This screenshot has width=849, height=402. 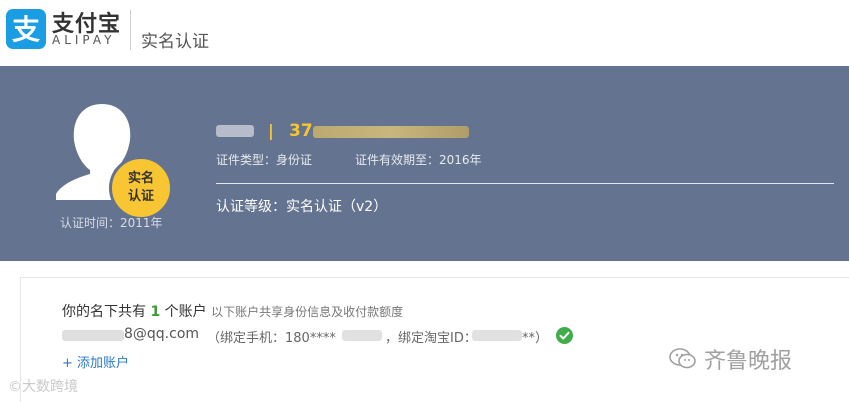 I want to click on account-email: 8@qq.com, so click(x=162, y=334).